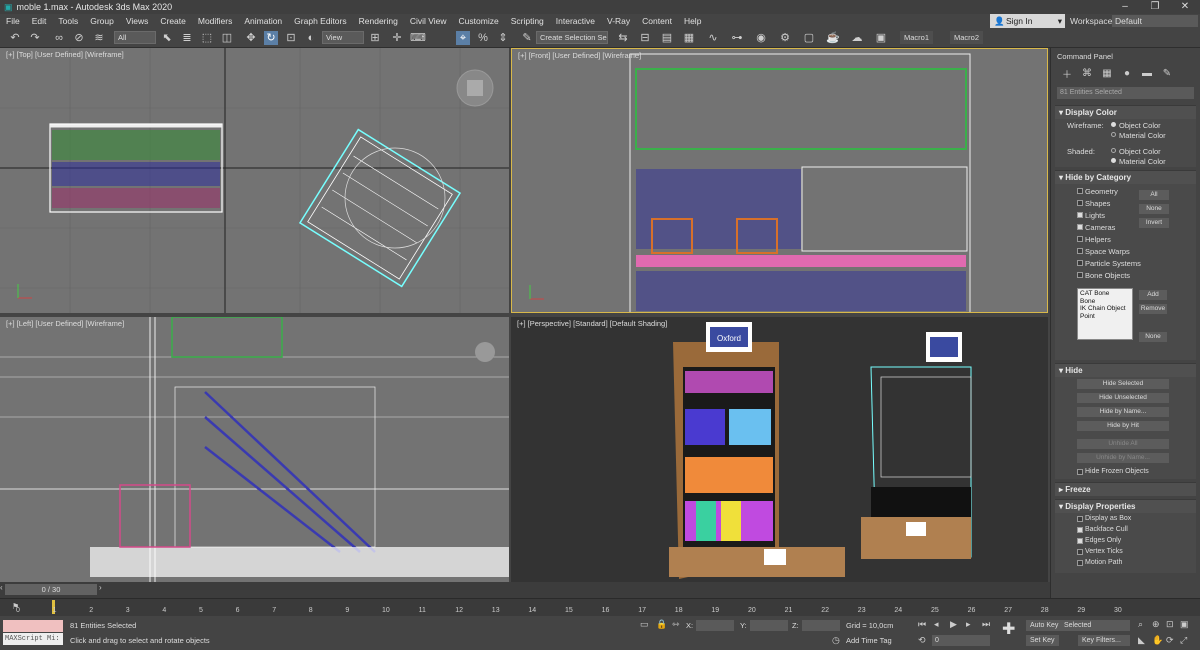  What do you see at coordinates (1080, 275) in the screenshot?
I see `bone-objects-checkbox` at bounding box center [1080, 275].